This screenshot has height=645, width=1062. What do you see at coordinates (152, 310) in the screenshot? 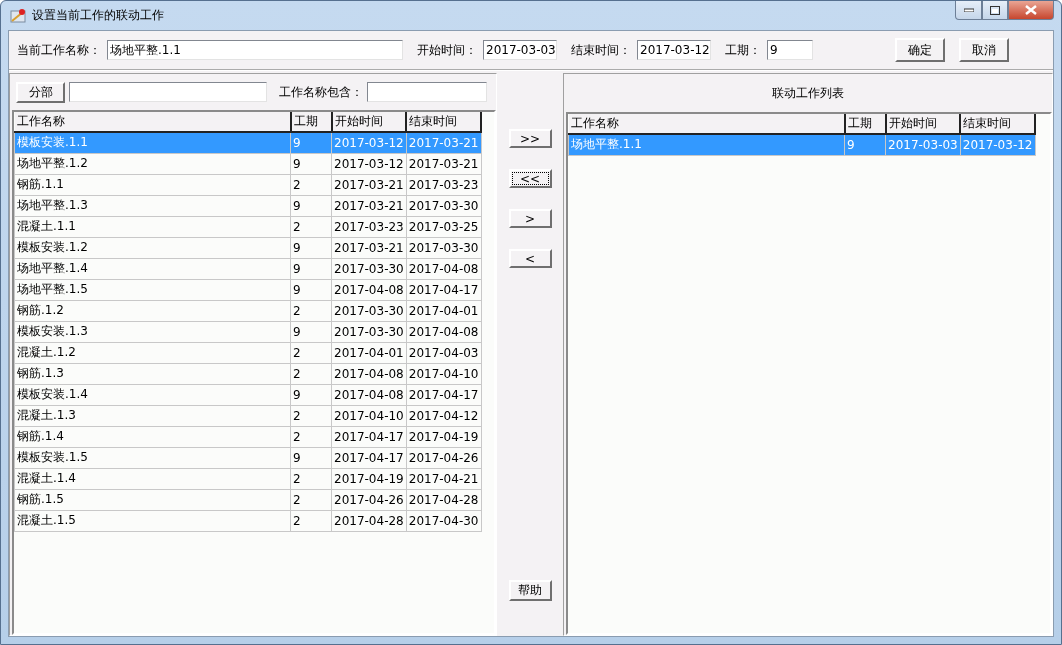
I see `table-cell: 钢筋.1.2` at bounding box center [152, 310].